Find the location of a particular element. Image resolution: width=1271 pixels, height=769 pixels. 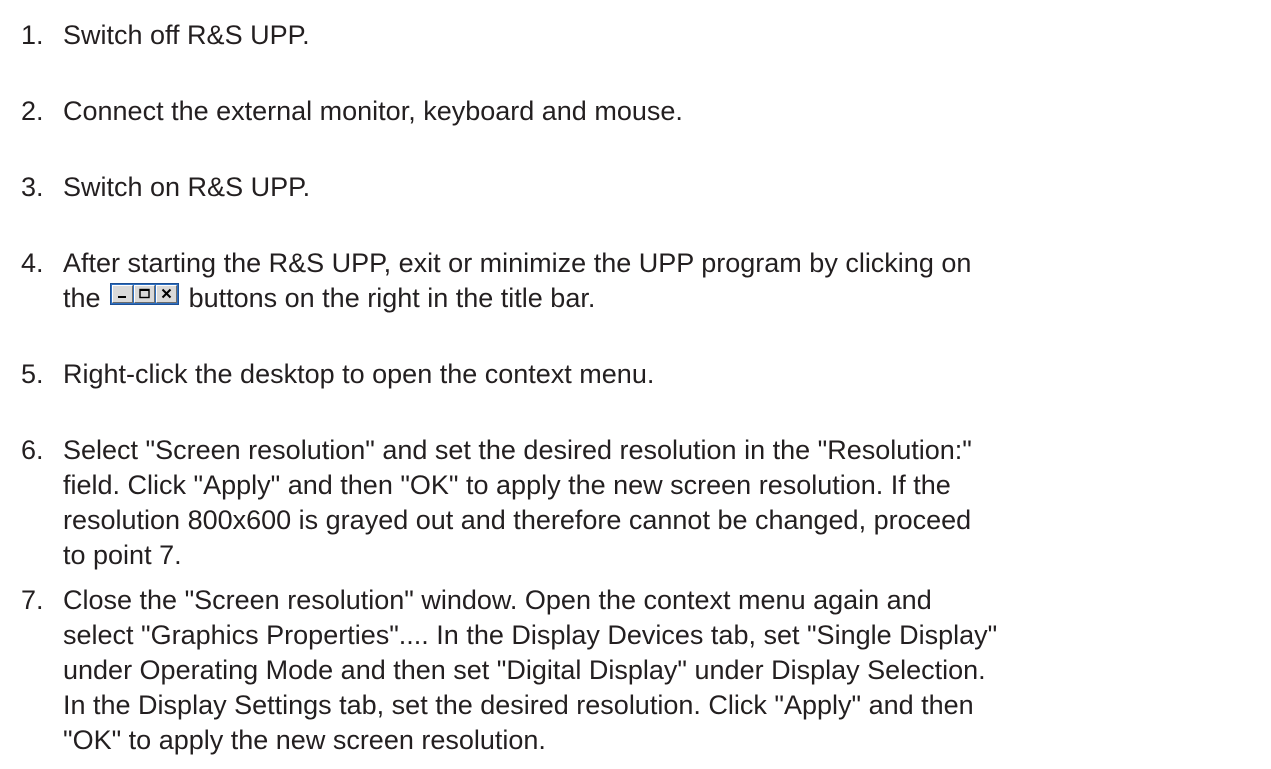

step-1: 1. Switch off R&S UPP. is located at coordinates (643, 35).